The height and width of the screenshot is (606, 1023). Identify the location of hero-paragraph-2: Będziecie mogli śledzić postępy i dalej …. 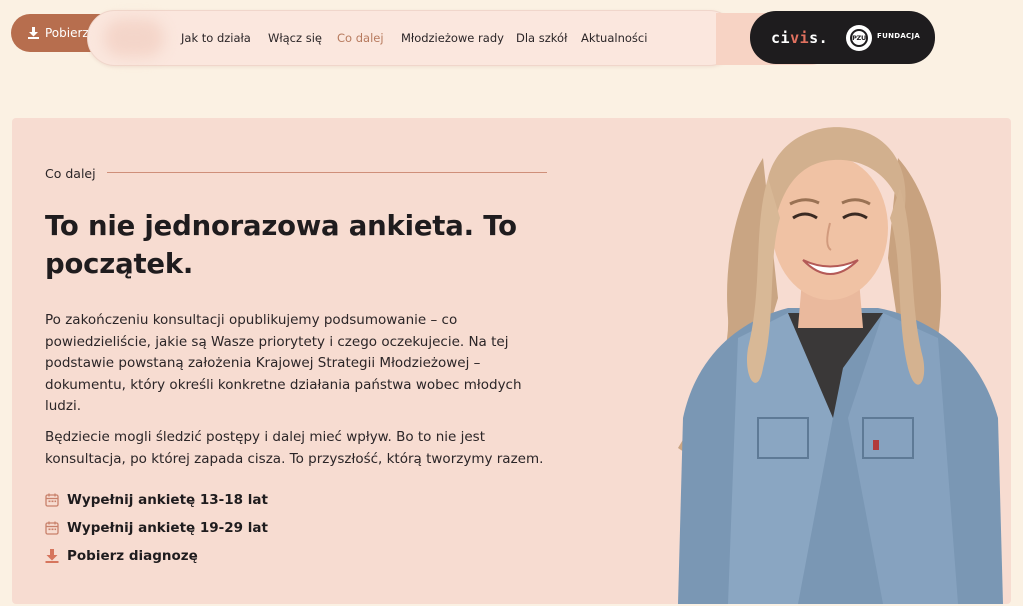
(294, 448).